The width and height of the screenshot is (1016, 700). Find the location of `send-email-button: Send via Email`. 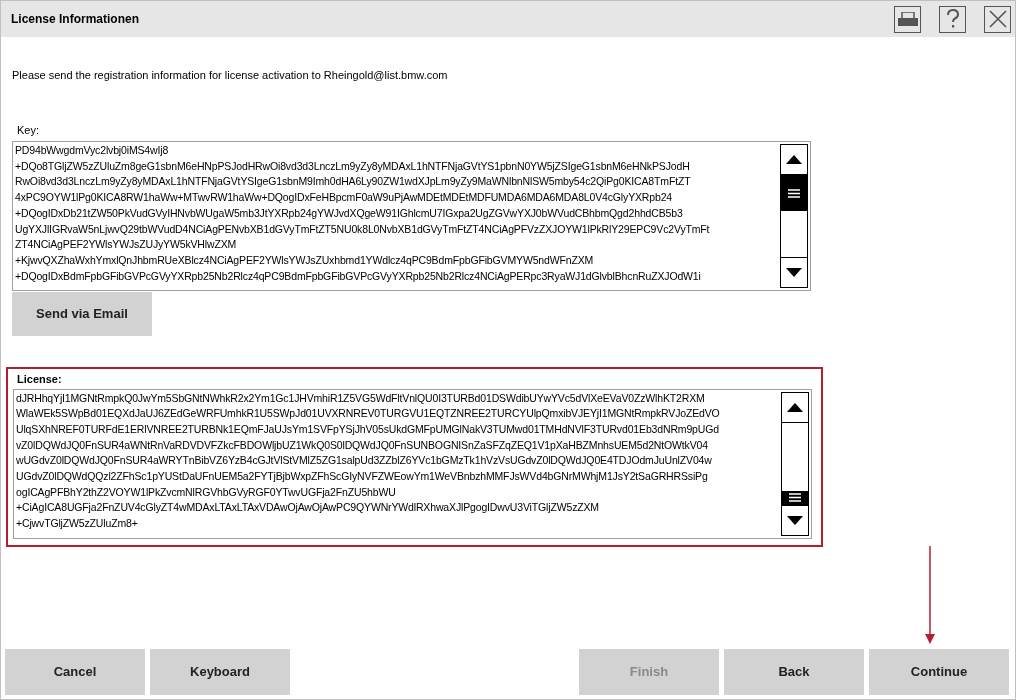

send-email-button: Send via Email is located at coordinates (82, 314).